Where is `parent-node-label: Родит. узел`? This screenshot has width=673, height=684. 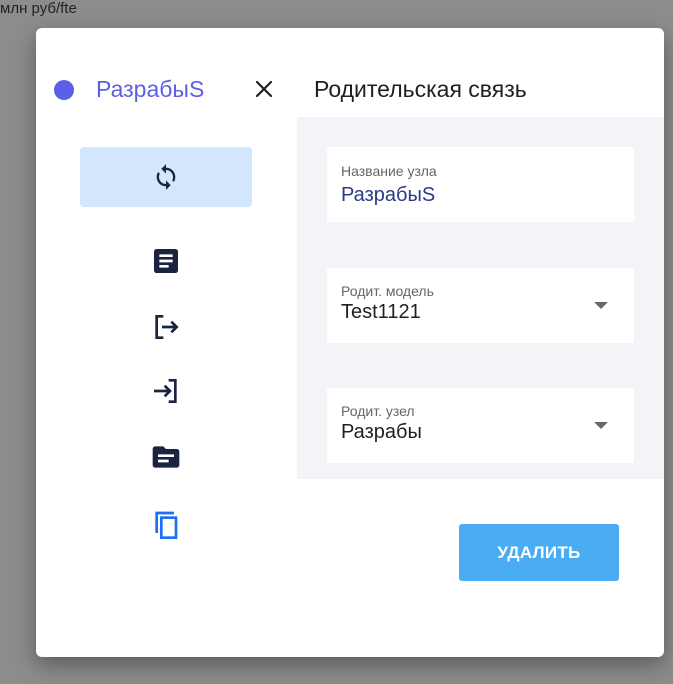
parent-node-label: Родит. узел is located at coordinates (378, 411).